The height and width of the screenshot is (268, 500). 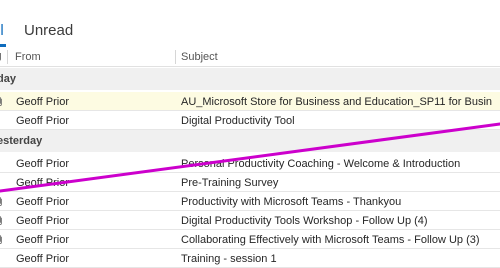 I want to click on column-header-subject: Subject, so click(x=199, y=57).